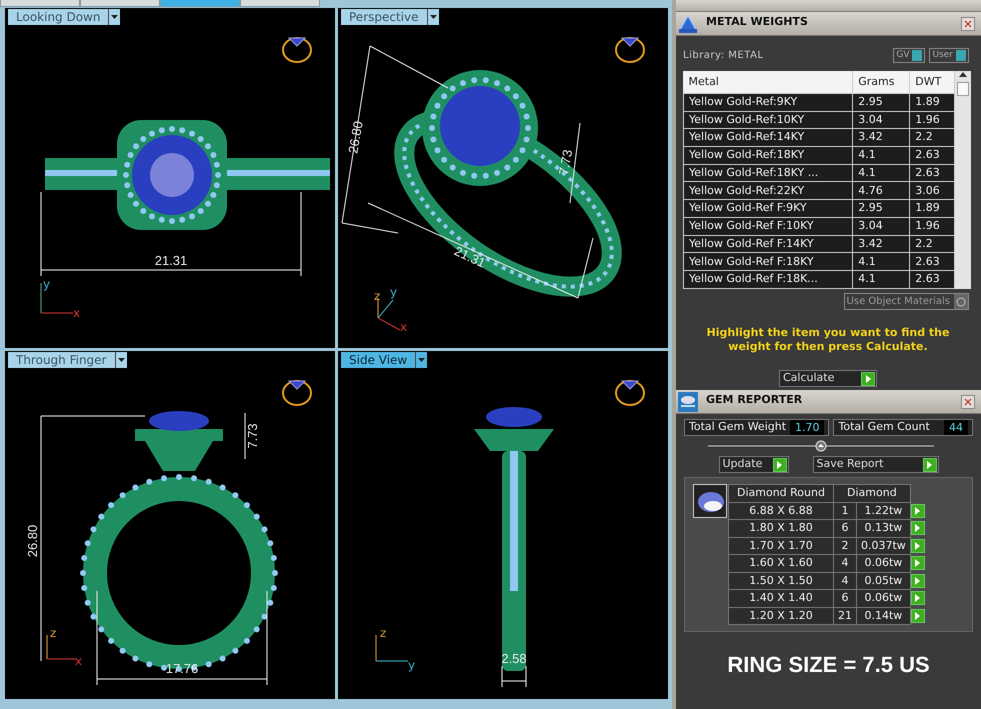  What do you see at coordinates (723, 56) in the screenshot?
I see `library-label: Library: METAL` at bounding box center [723, 56].